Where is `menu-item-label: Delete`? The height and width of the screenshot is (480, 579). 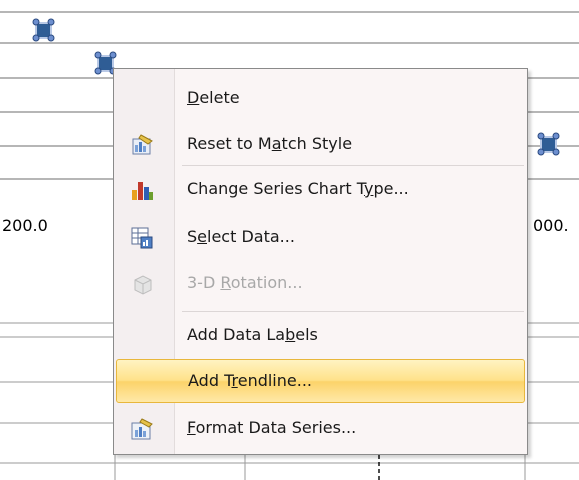 menu-item-label: Delete is located at coordinates (213, 97).